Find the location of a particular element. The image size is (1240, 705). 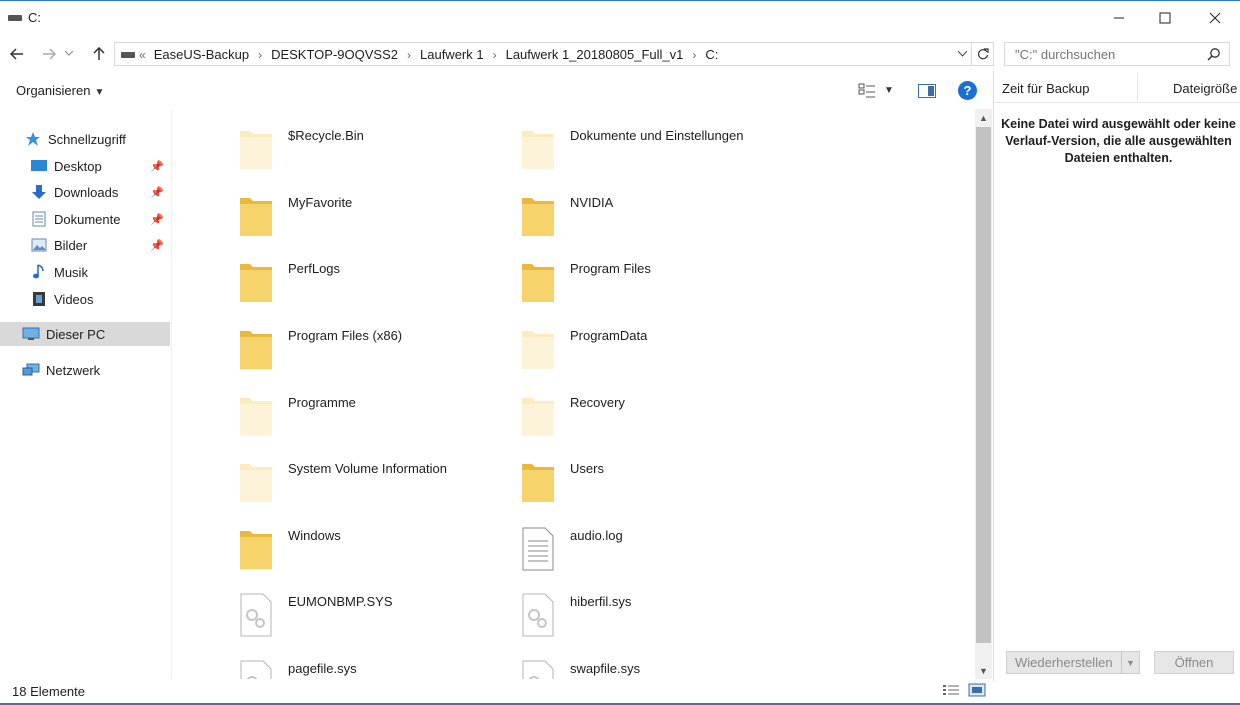

folder-item: MyFavorite is located at coordinates (368, 224).